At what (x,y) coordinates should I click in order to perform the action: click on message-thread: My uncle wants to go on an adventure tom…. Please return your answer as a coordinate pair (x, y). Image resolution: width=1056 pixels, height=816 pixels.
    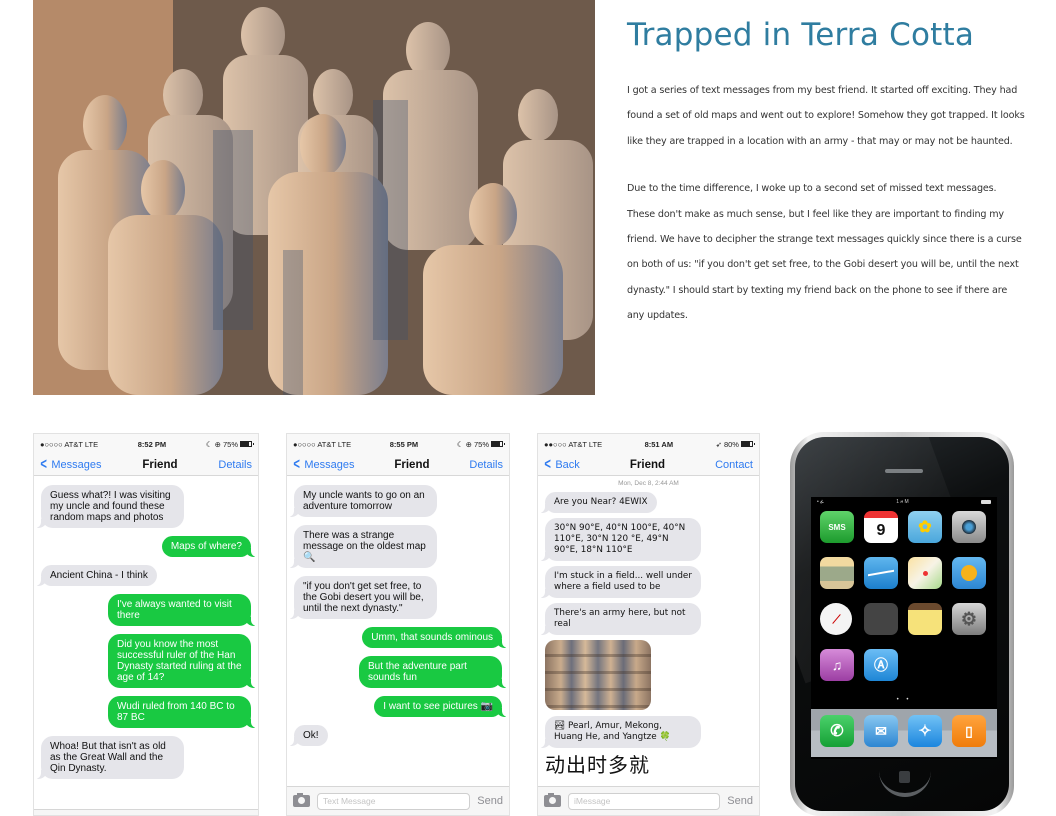
    Looking at the image, I should click on (398, 618).